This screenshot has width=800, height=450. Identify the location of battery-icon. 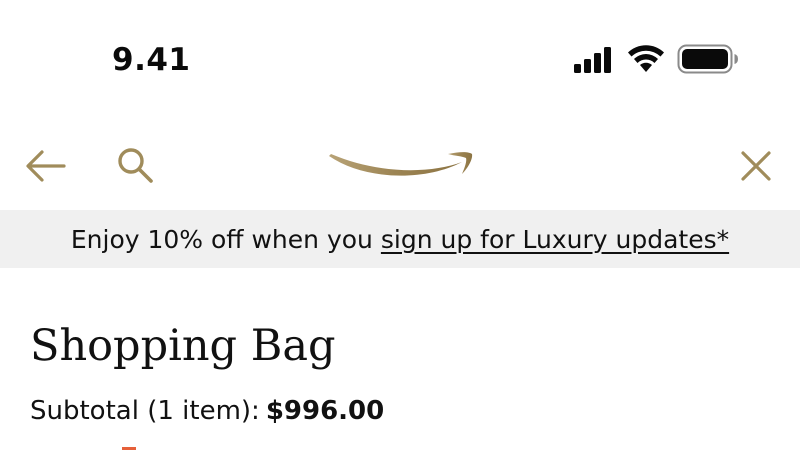
(707, 59).